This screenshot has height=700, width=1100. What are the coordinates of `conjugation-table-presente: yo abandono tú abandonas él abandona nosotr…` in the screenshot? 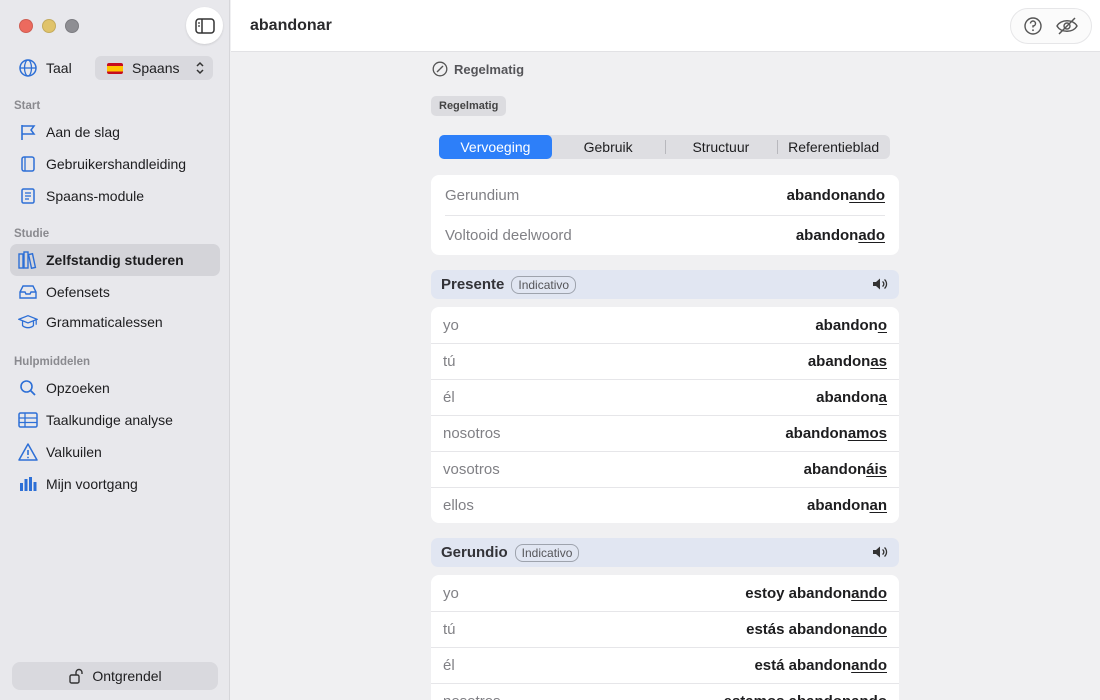 It's located at (665, 415).